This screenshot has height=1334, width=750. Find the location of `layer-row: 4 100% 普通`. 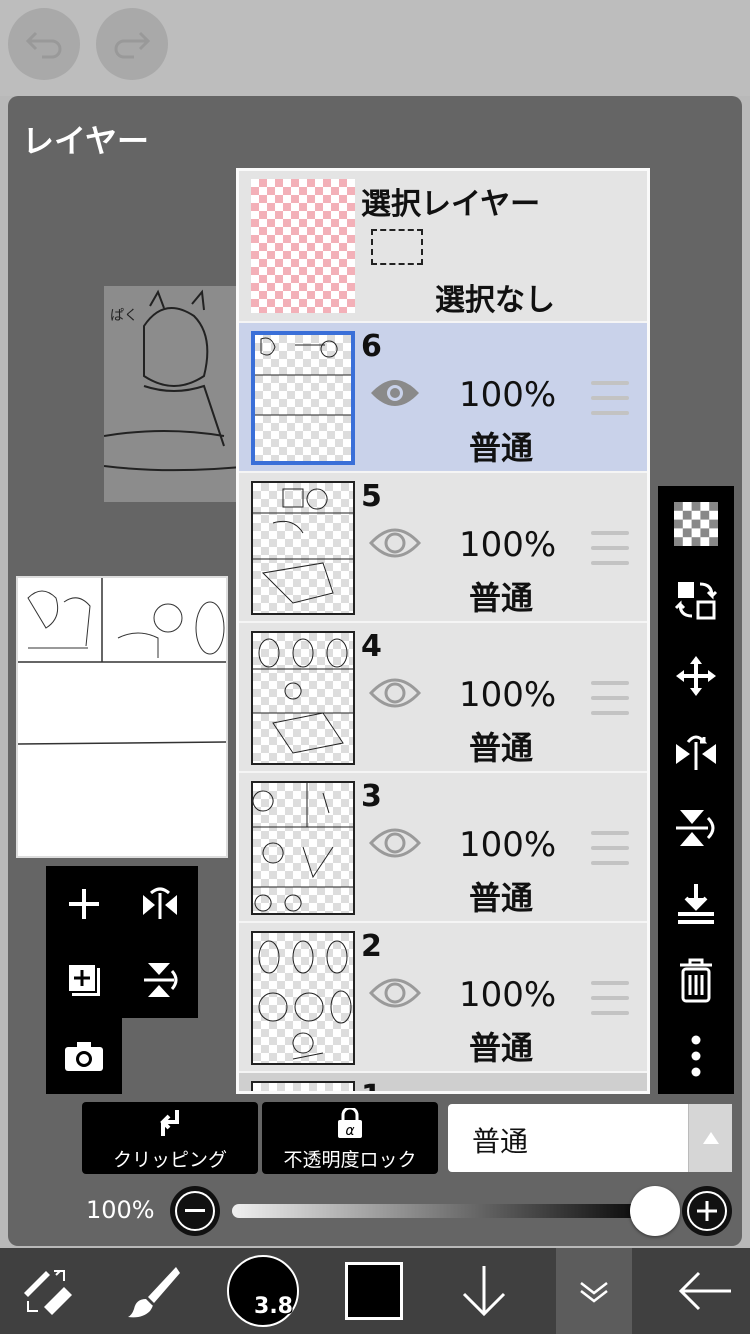

layer-row: 4 100% 普通 is located at coordinates (443, 698).